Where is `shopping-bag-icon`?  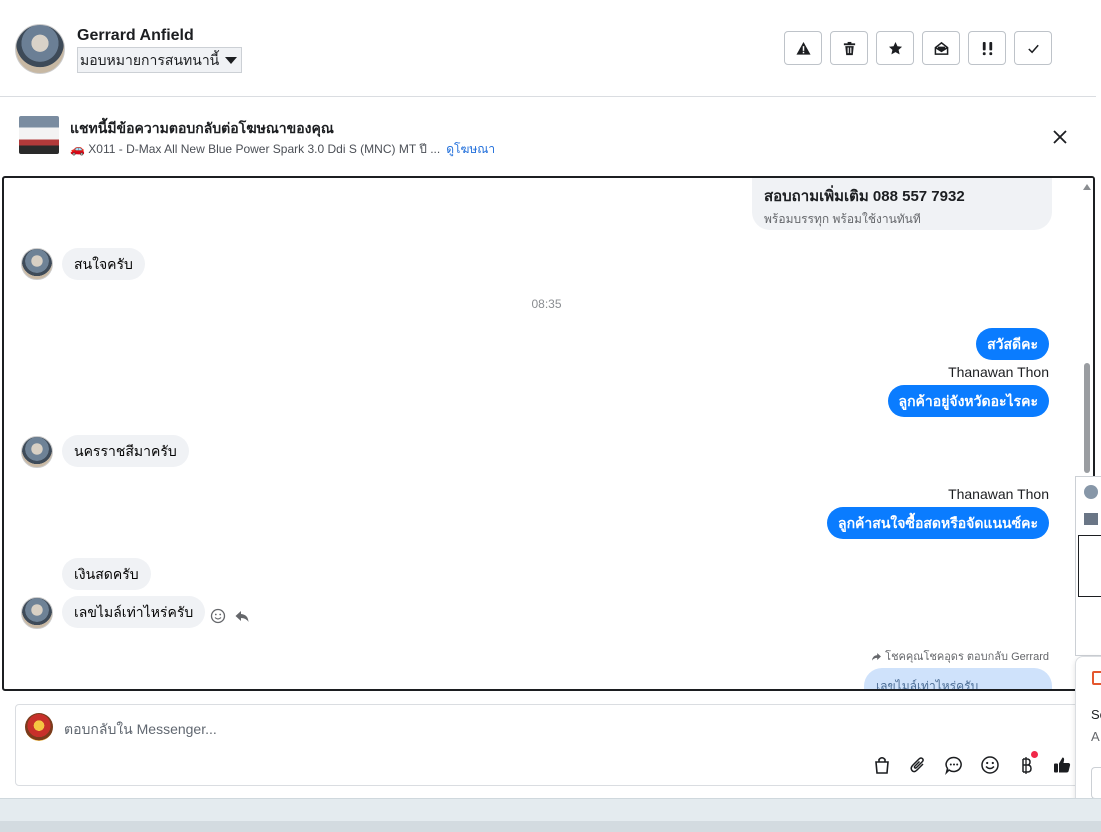 shopping-bag-icon is located at coordinates (882, 765).